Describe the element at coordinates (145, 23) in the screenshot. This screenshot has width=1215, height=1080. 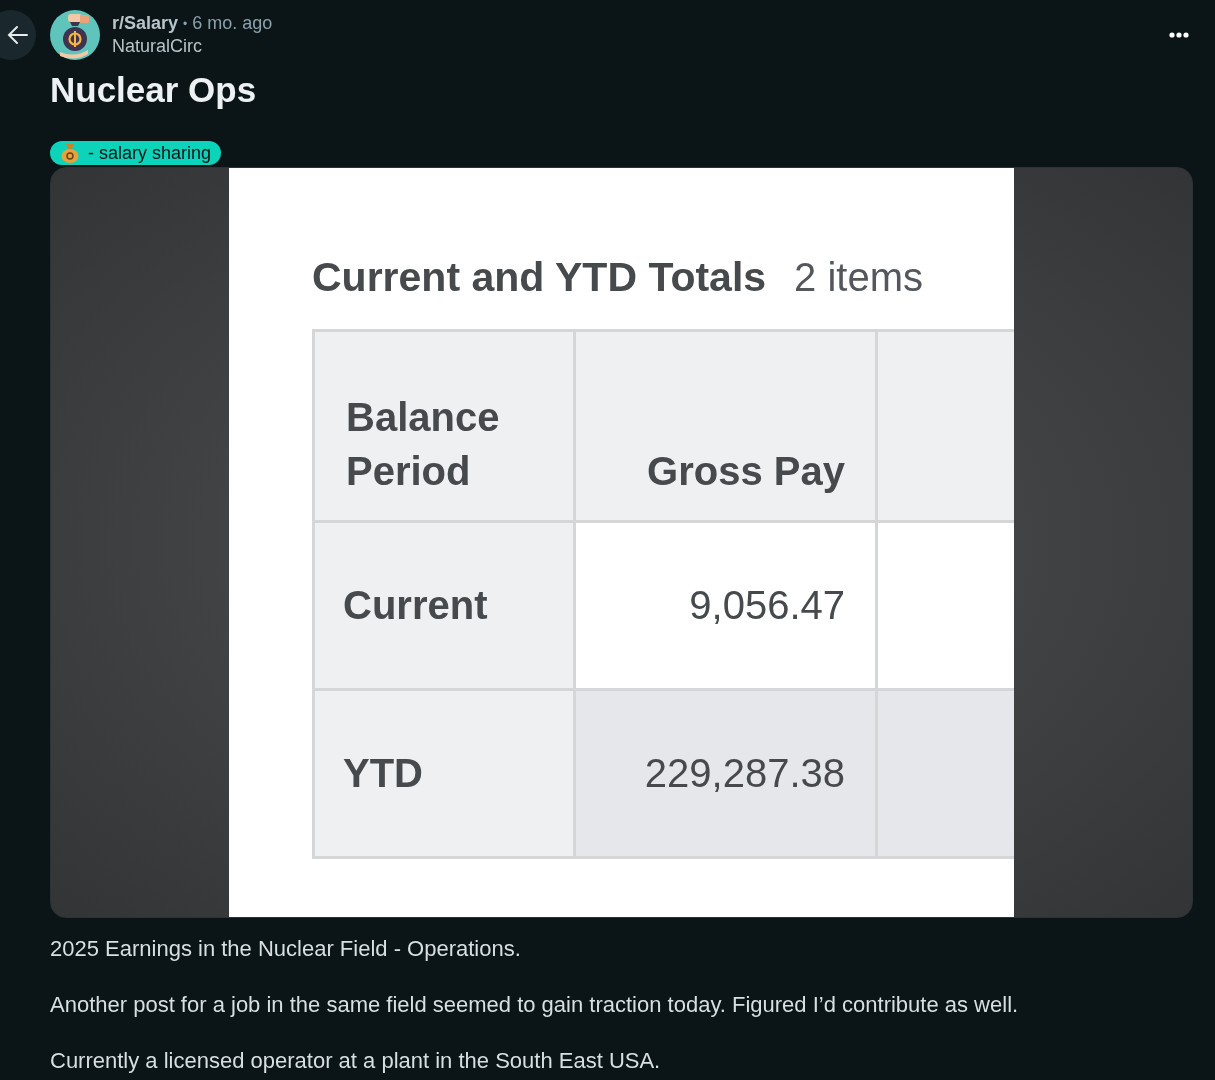
I see `subreddit-link: r/Salary` at that location.